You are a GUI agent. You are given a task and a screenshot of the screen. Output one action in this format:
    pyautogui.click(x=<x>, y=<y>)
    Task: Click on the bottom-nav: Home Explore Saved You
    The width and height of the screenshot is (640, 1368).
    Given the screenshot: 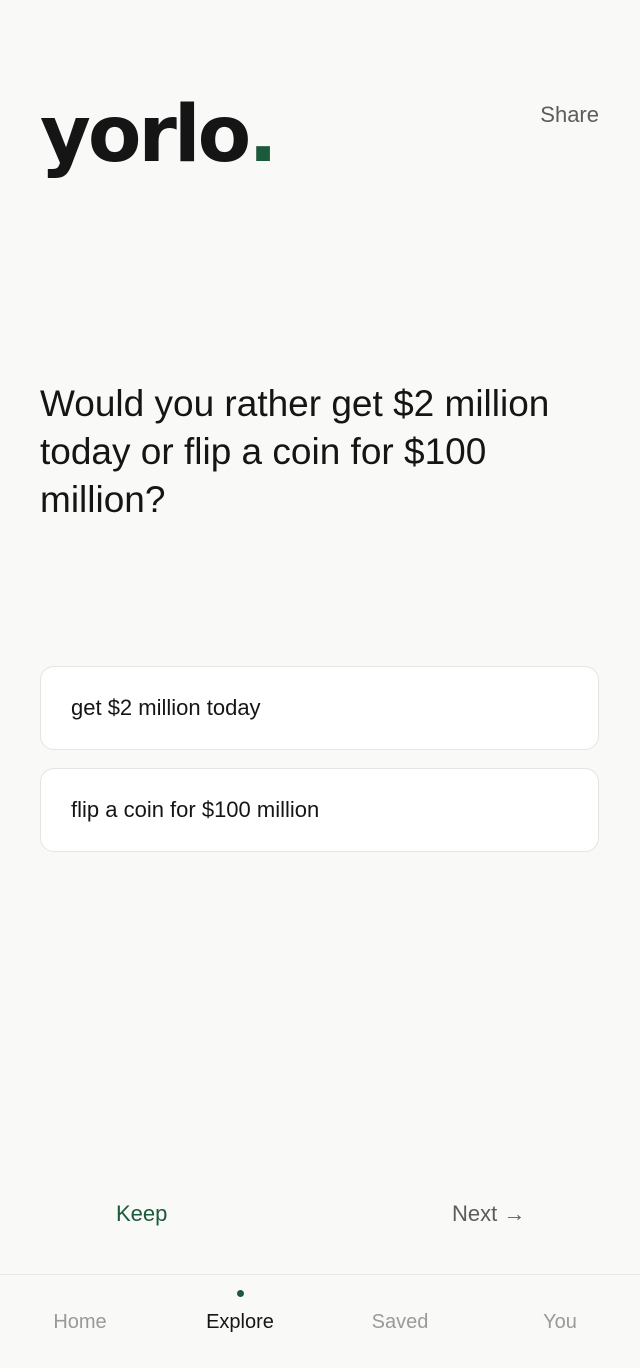 What is the action you would take?
    pyautogui.click(x=320, y=1321)
    